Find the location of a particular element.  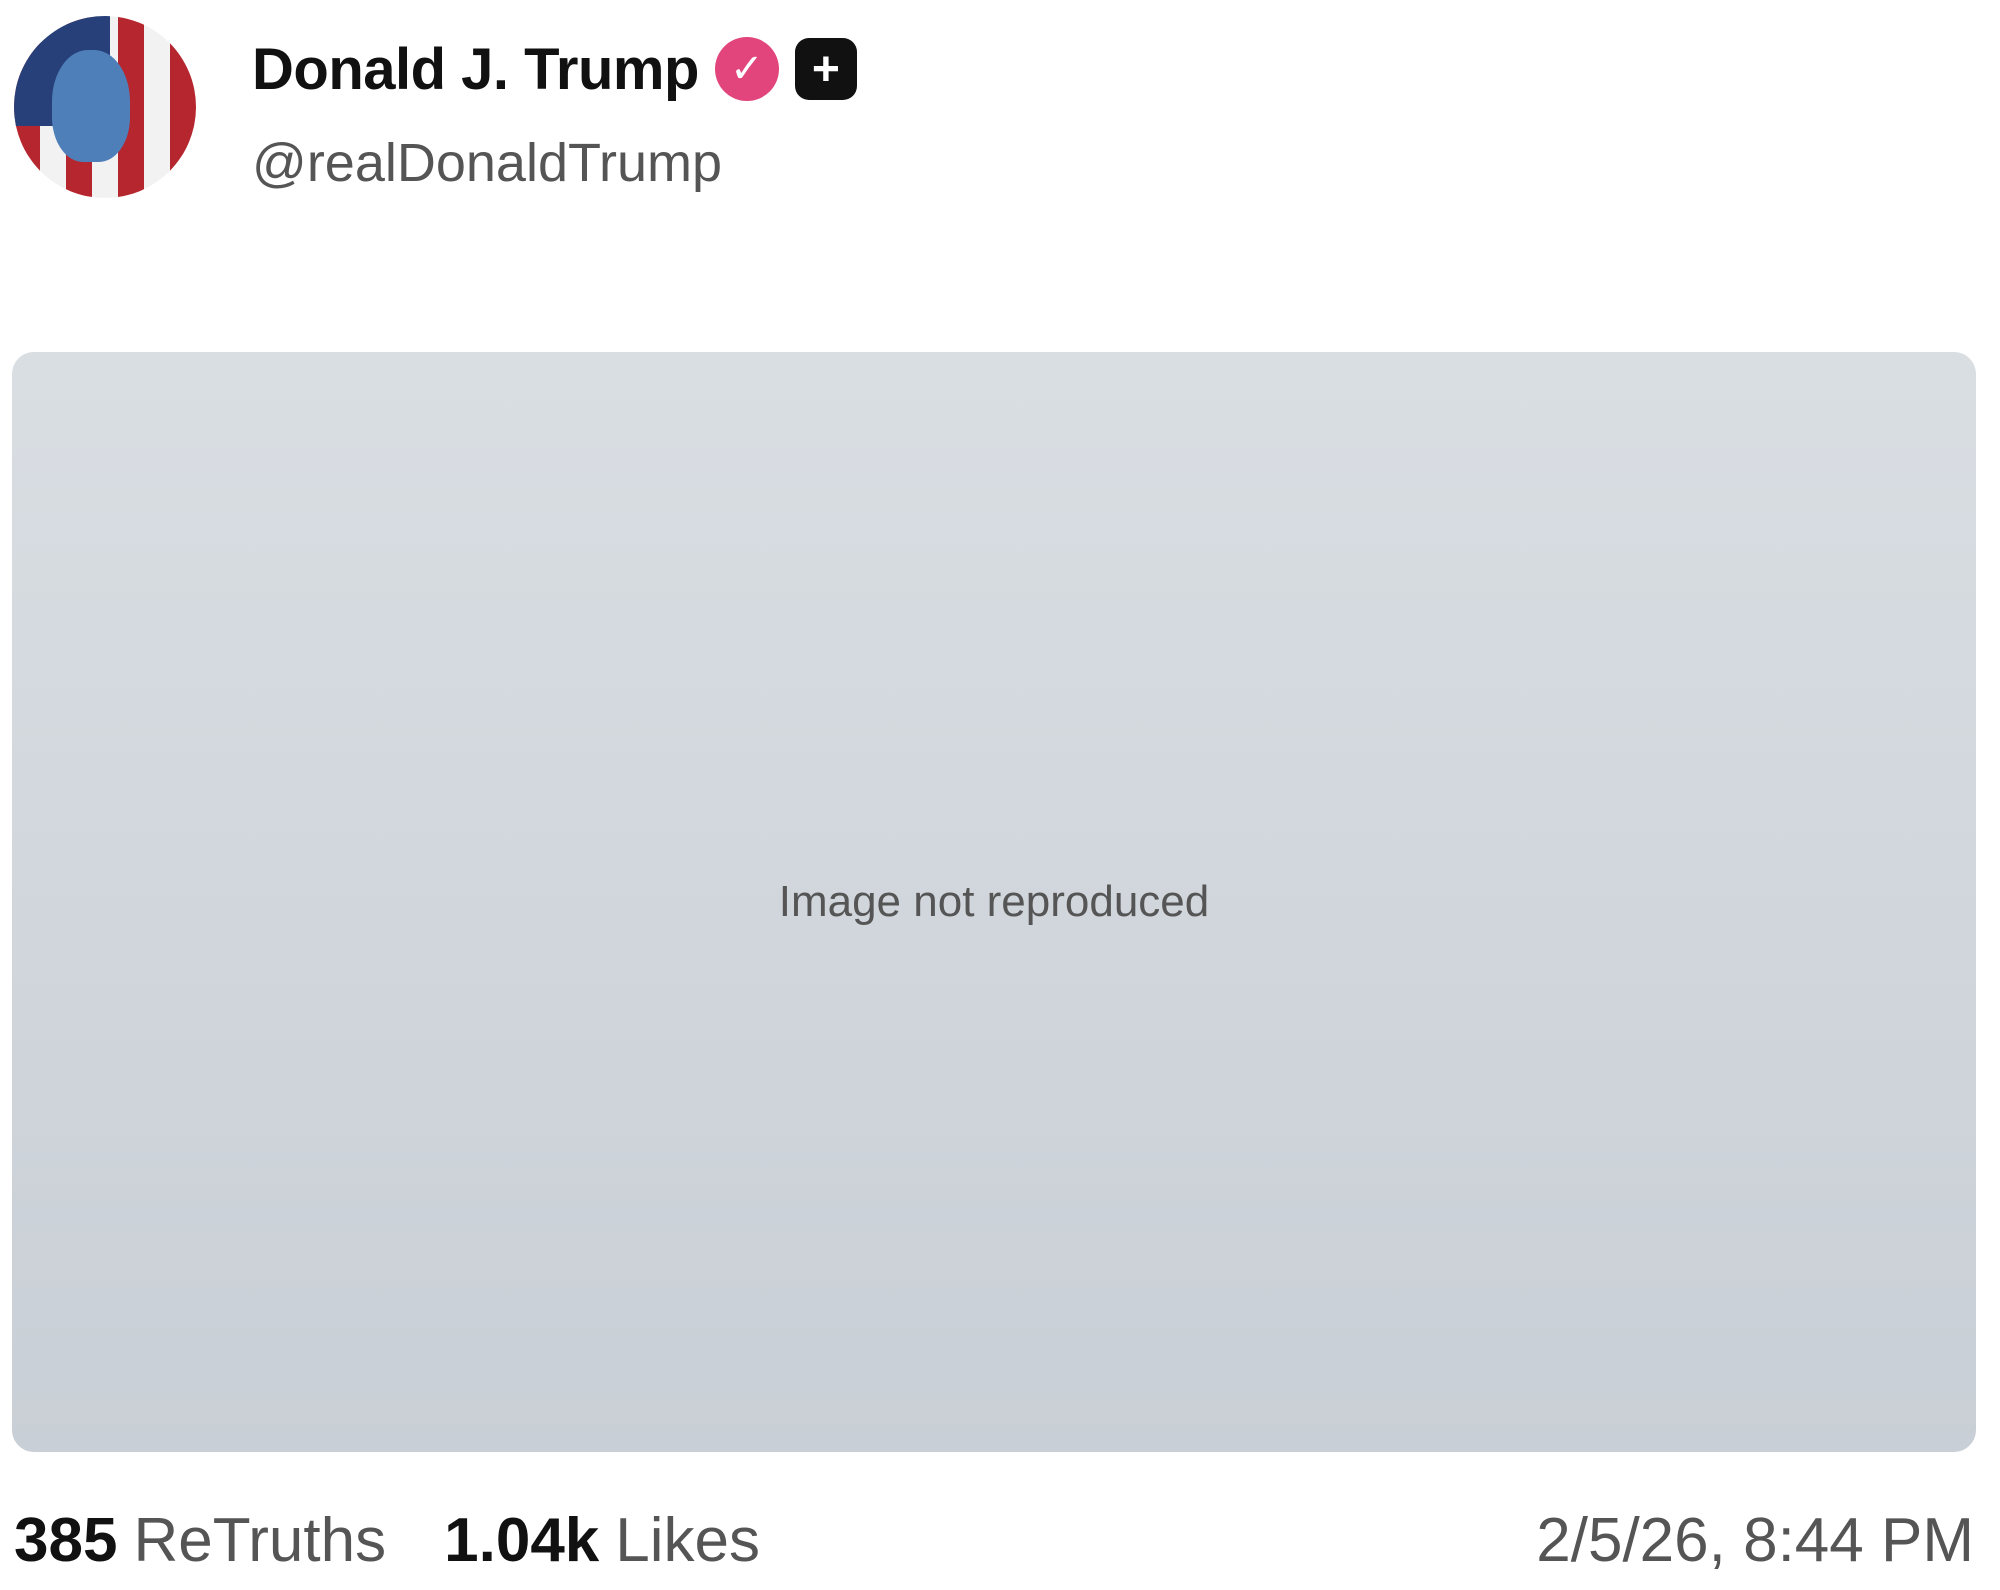

verified-check-icon: ✓ is located at coordinates (746, 69).